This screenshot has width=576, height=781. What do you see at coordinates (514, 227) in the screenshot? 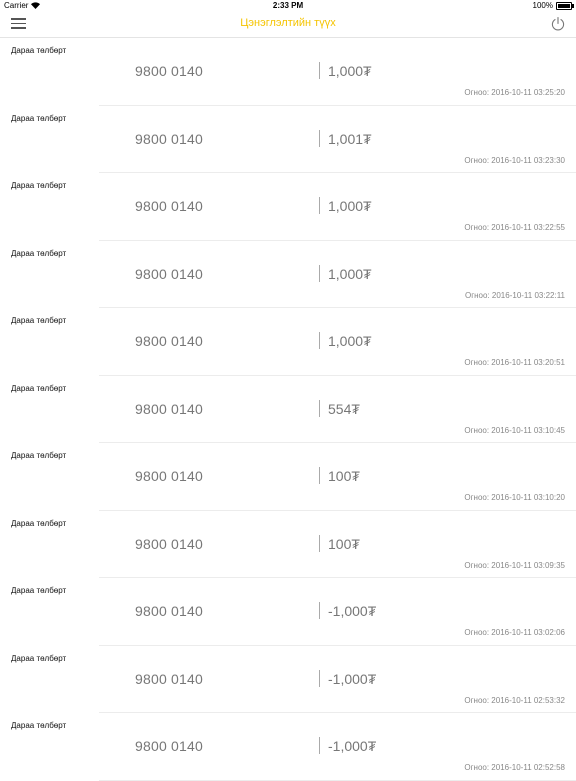
I see `transaction-date: Огноо: 2016-10-11 03:22:55` at bounding box center [514, 227].